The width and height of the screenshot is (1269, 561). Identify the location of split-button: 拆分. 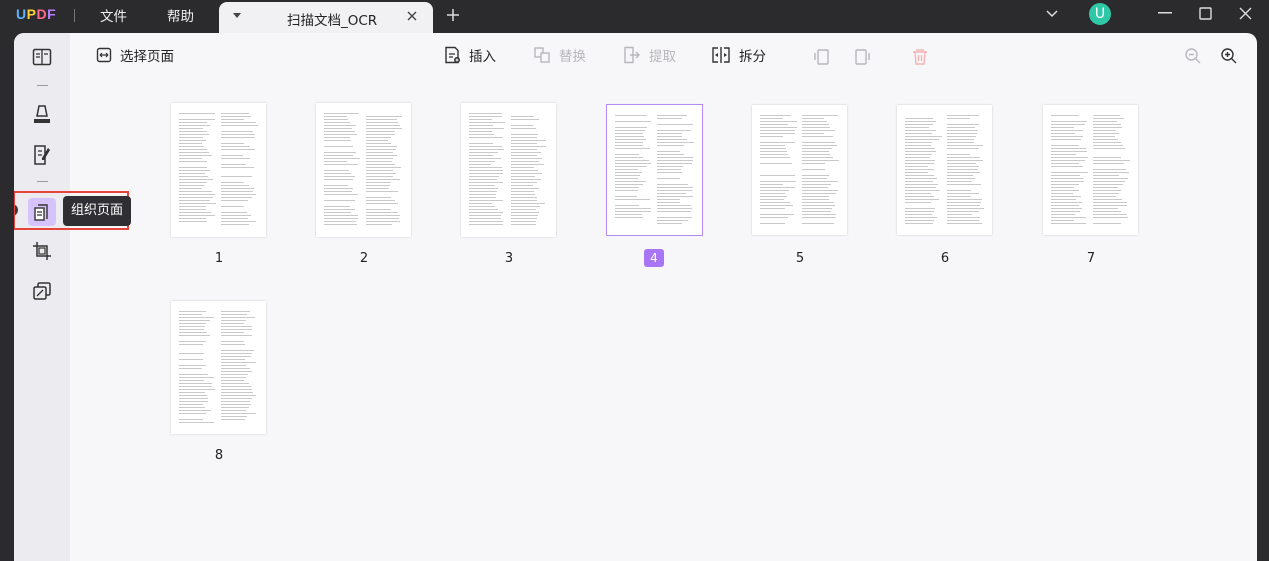
(738, 55).